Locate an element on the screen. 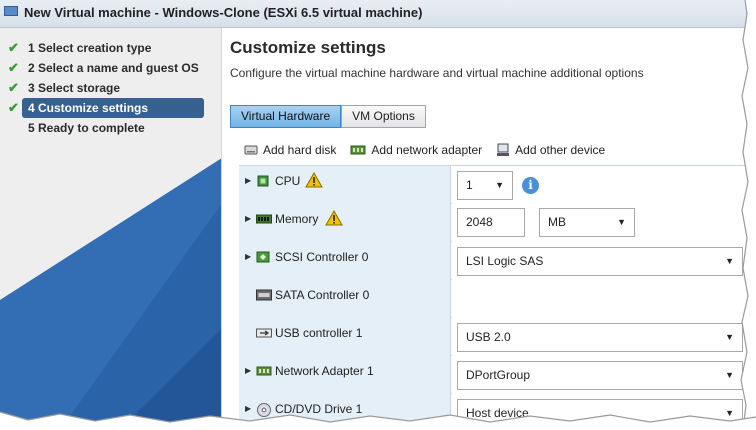 The height and width of the screenshot is (430, 756). hardware-label-cell: ▶ SCSI Controller 0 is located at coordinates (345, 261).